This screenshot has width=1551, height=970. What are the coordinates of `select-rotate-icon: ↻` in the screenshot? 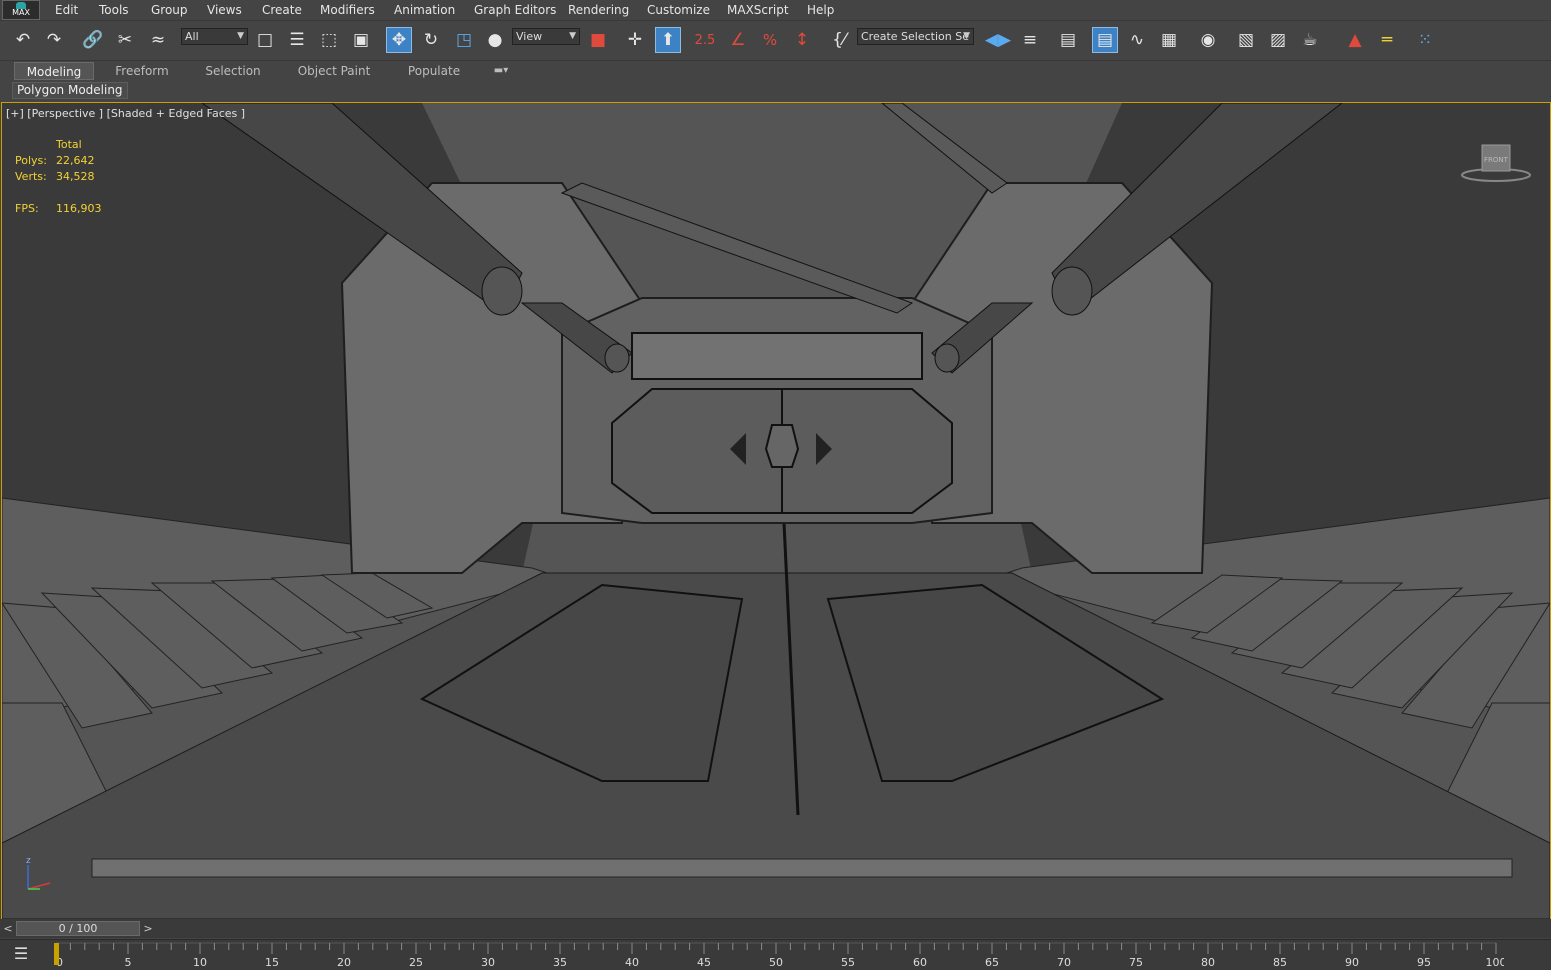 It's located at (431, 40).